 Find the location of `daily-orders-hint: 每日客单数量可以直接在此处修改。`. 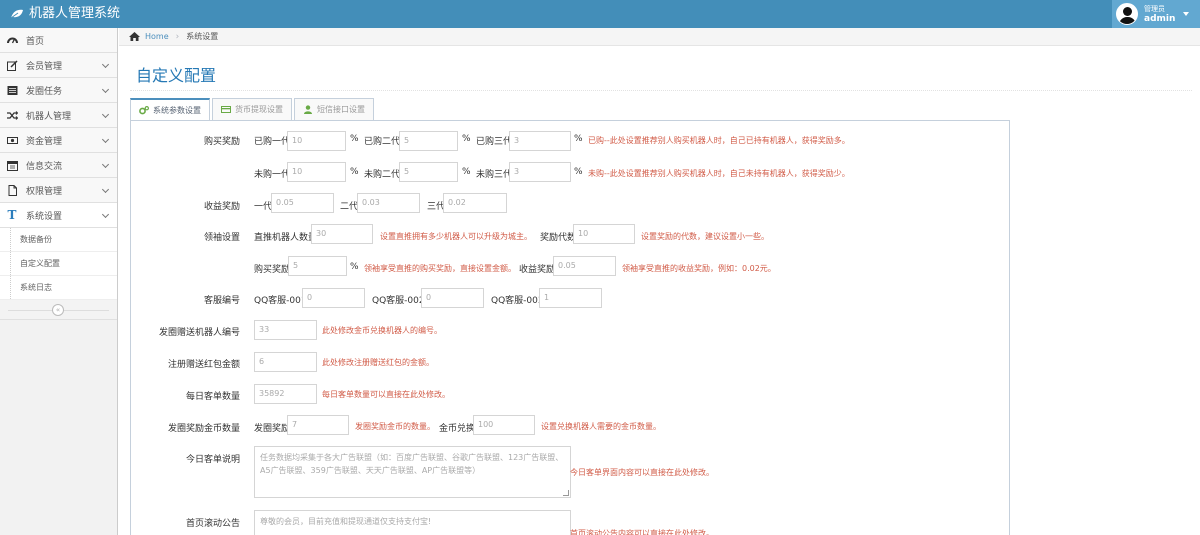

daily-orders-hint: 每日客单数量可以直接在此处修改。 is located at coordinates (386, 394).